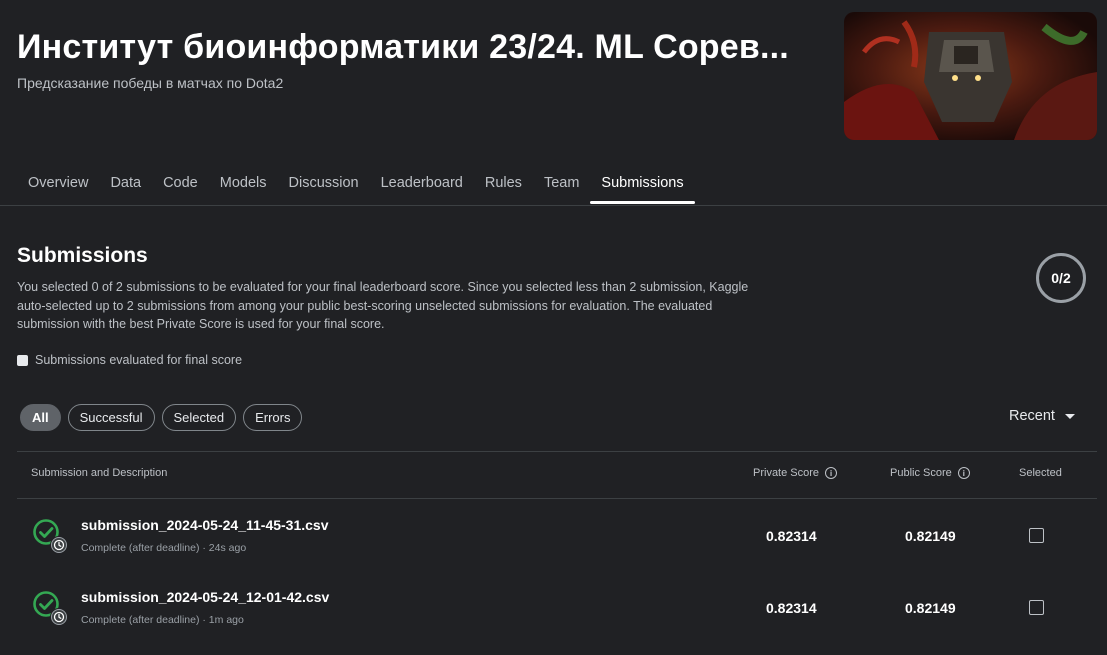  Describe the element at coordinates (1069, 416) in the screenshot. I see `caret-down-icon` at that location.